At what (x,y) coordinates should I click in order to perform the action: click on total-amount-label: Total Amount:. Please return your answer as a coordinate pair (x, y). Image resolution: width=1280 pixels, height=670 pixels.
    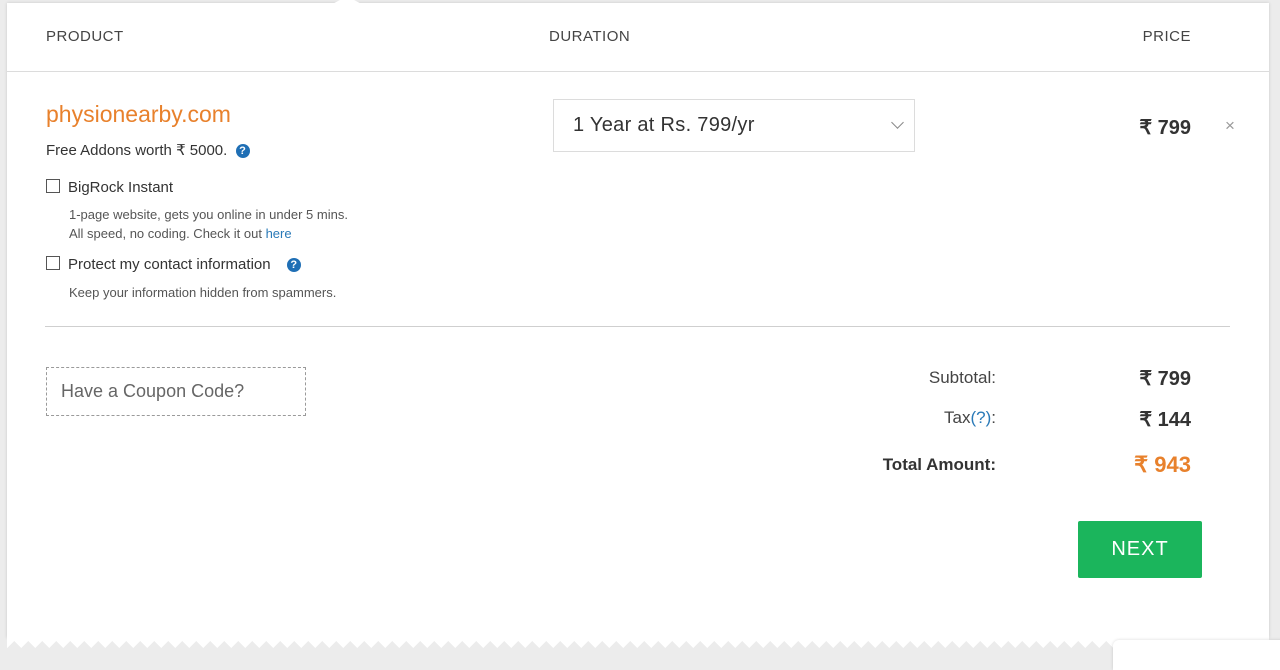
    Looking at the image, I should click on (939, 464).